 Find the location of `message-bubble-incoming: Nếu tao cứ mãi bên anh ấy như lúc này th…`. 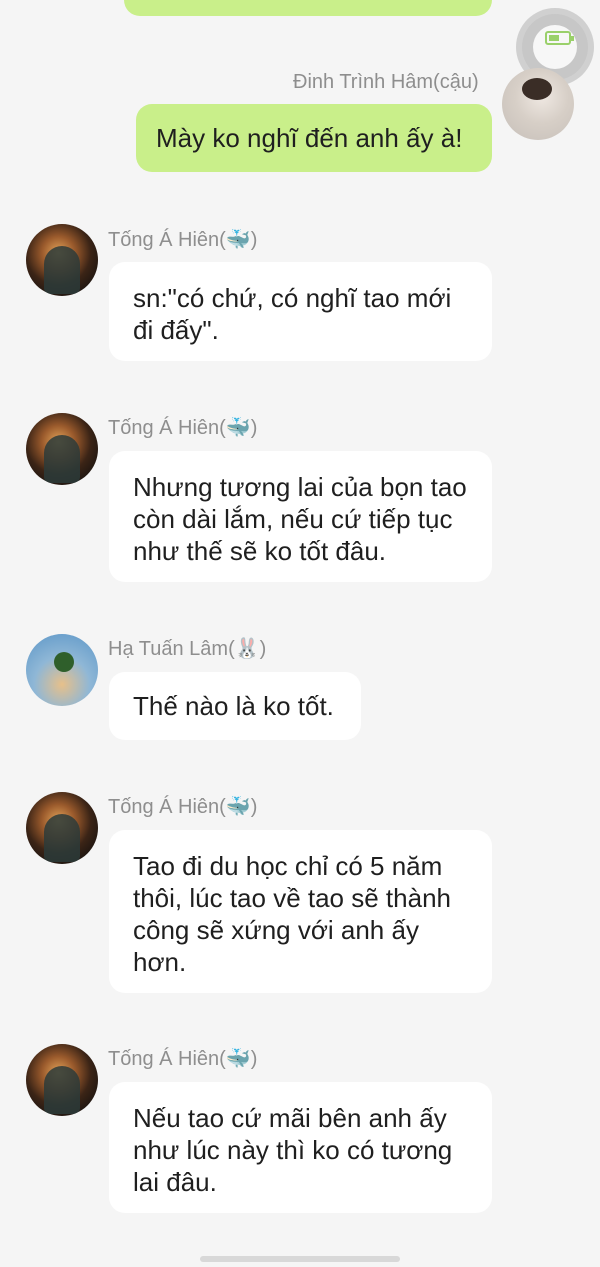

message-bubble-incoming: Nếu tao cứ mãi bên anh ấy như lúc này th… is located at coordinates (300, 1147).